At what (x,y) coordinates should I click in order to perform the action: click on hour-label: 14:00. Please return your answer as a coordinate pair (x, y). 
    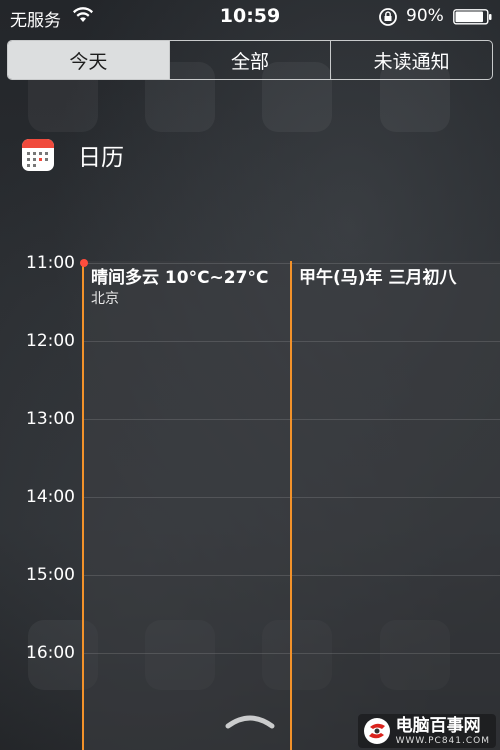
    Looking at the image, I should click on (50, 497).